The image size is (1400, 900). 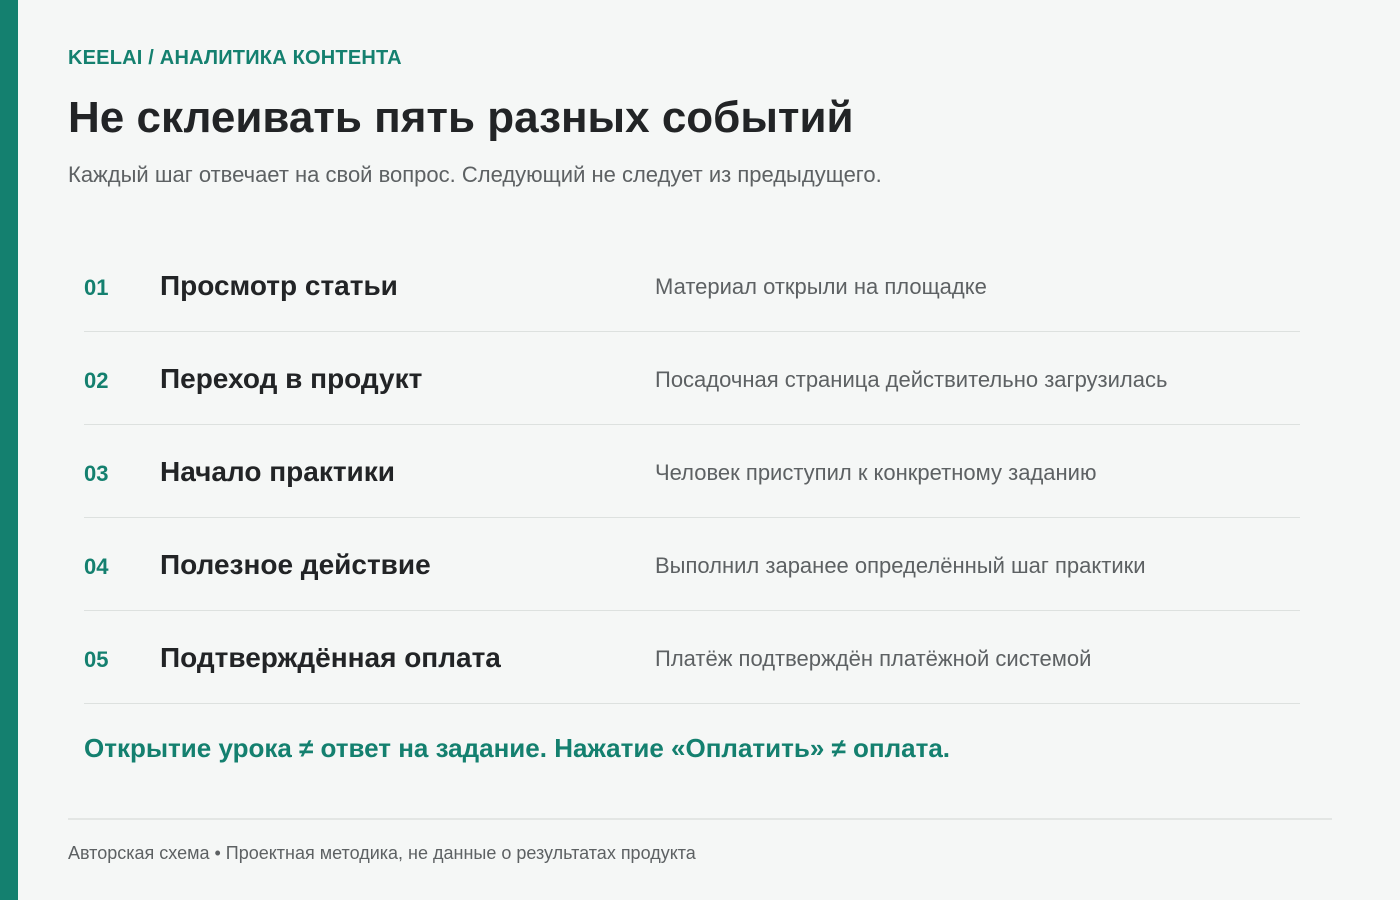 I want to click on step-number: 03, so click(x=96, y=473).